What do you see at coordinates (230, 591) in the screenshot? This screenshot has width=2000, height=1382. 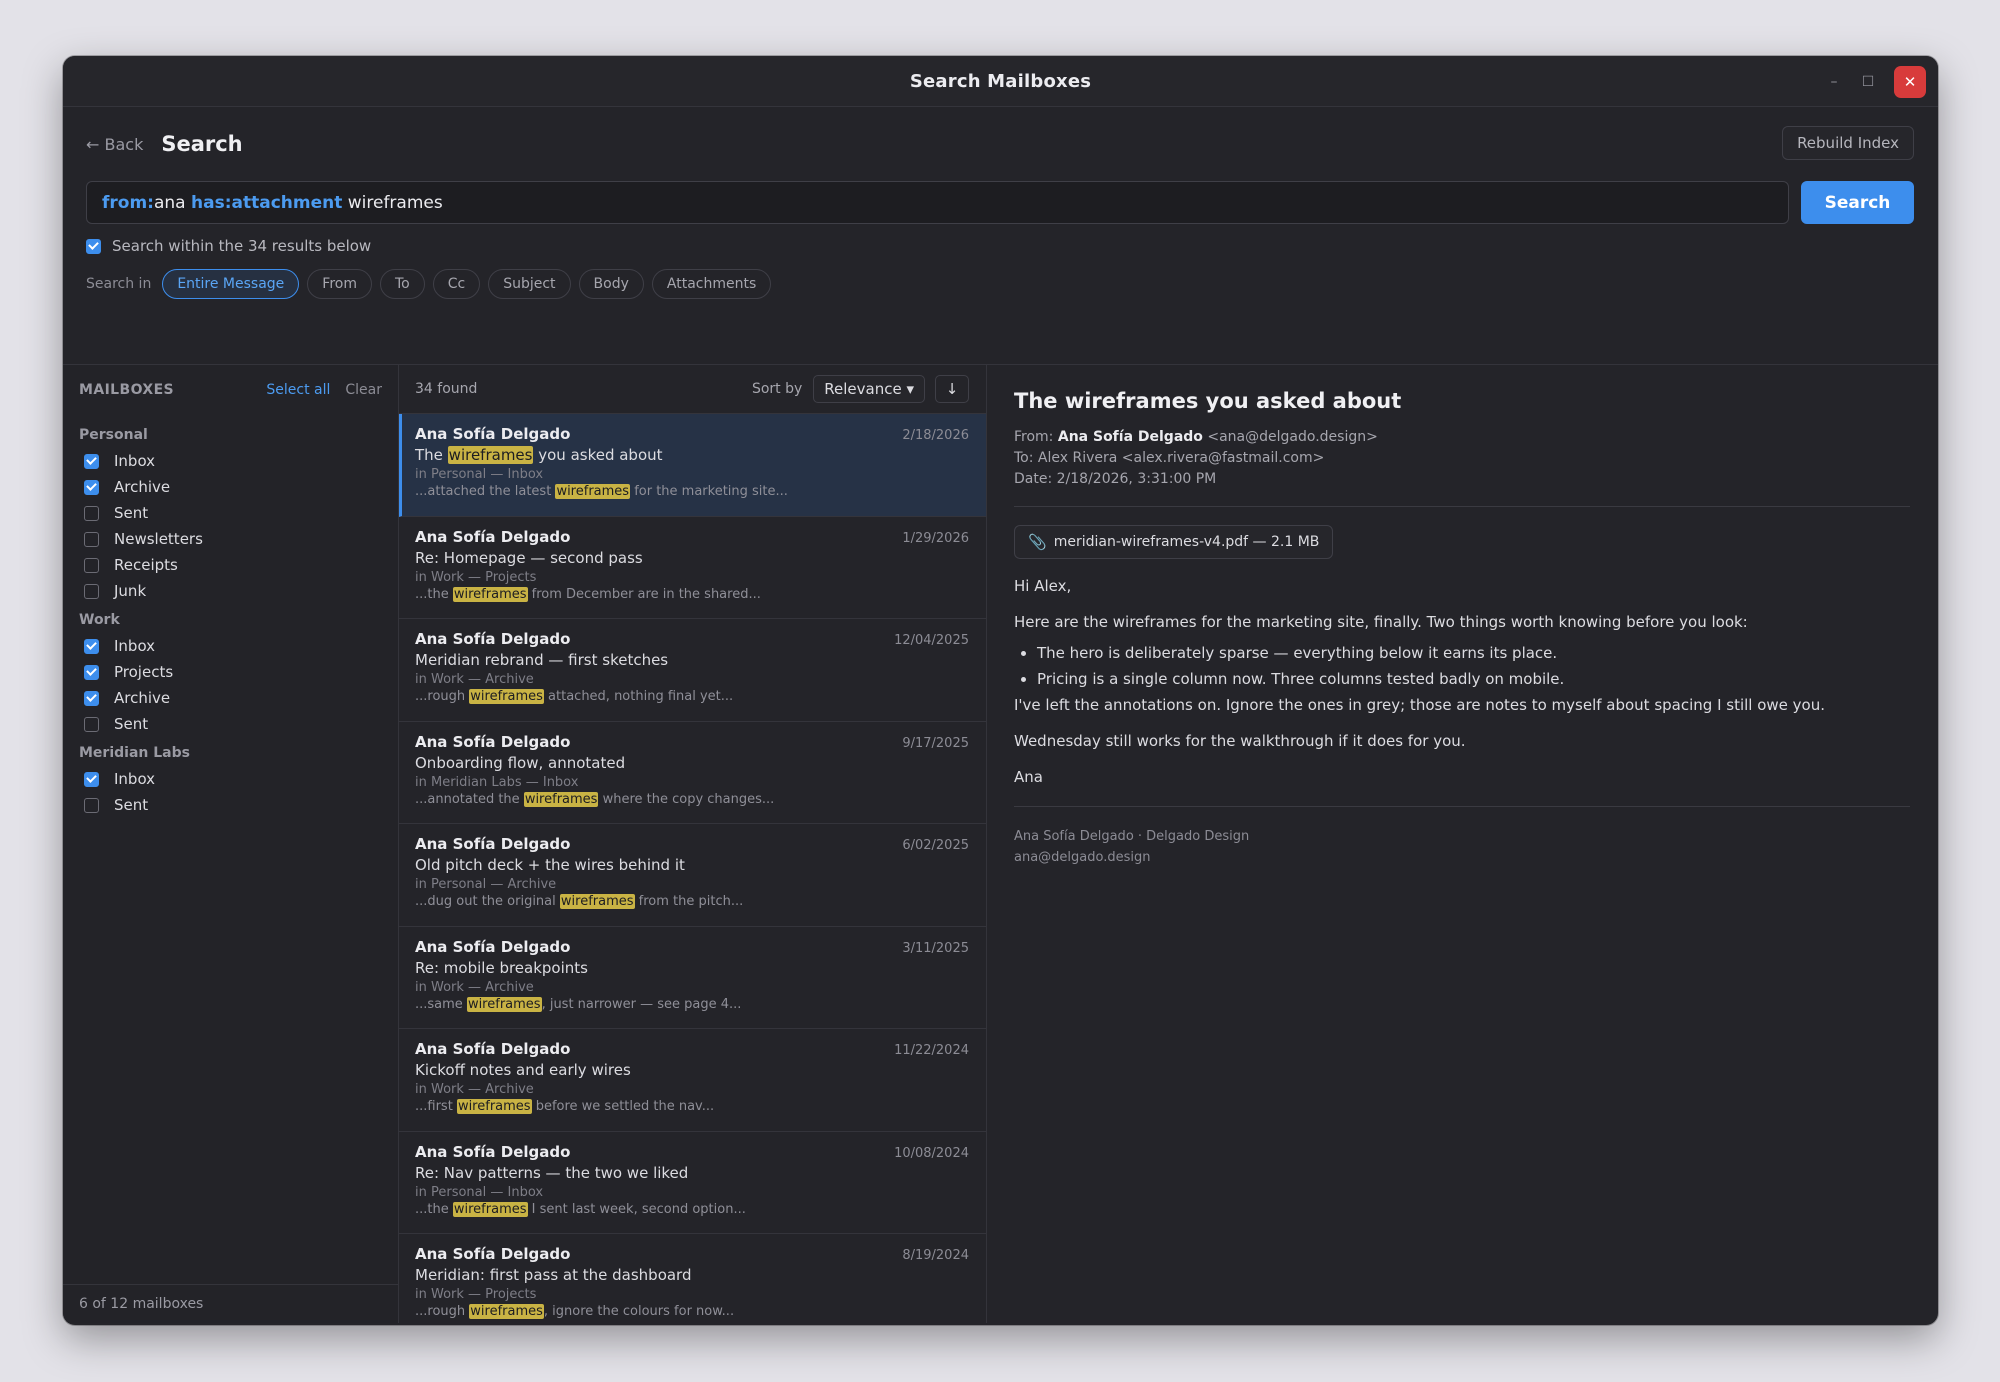 I see `mailbox-item-junk: Junk` at bounding box center [230, 591].